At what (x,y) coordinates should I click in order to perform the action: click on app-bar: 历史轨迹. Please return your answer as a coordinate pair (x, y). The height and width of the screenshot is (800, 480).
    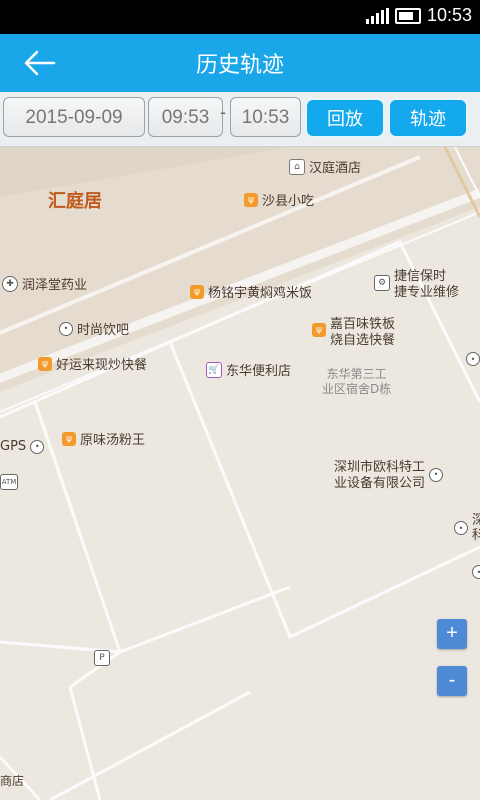
    Looking at the image, I should click on (240, 63).